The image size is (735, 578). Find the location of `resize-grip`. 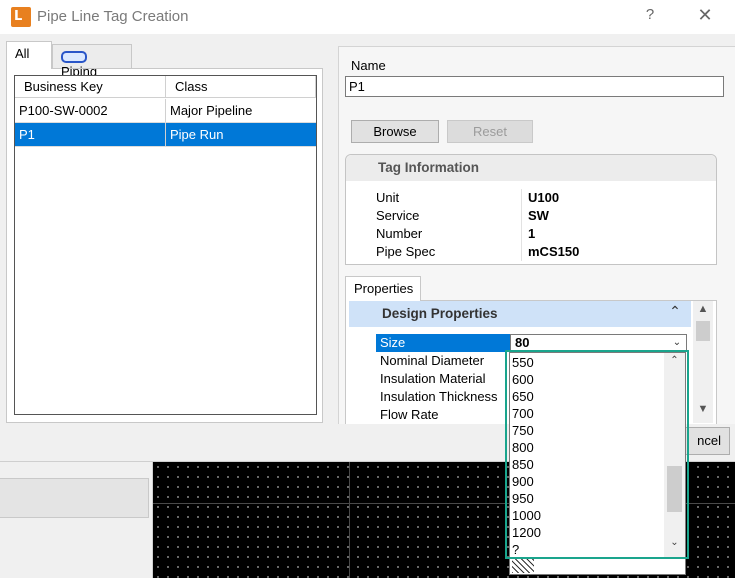

resize-grip is located at coordinates (597, 566).